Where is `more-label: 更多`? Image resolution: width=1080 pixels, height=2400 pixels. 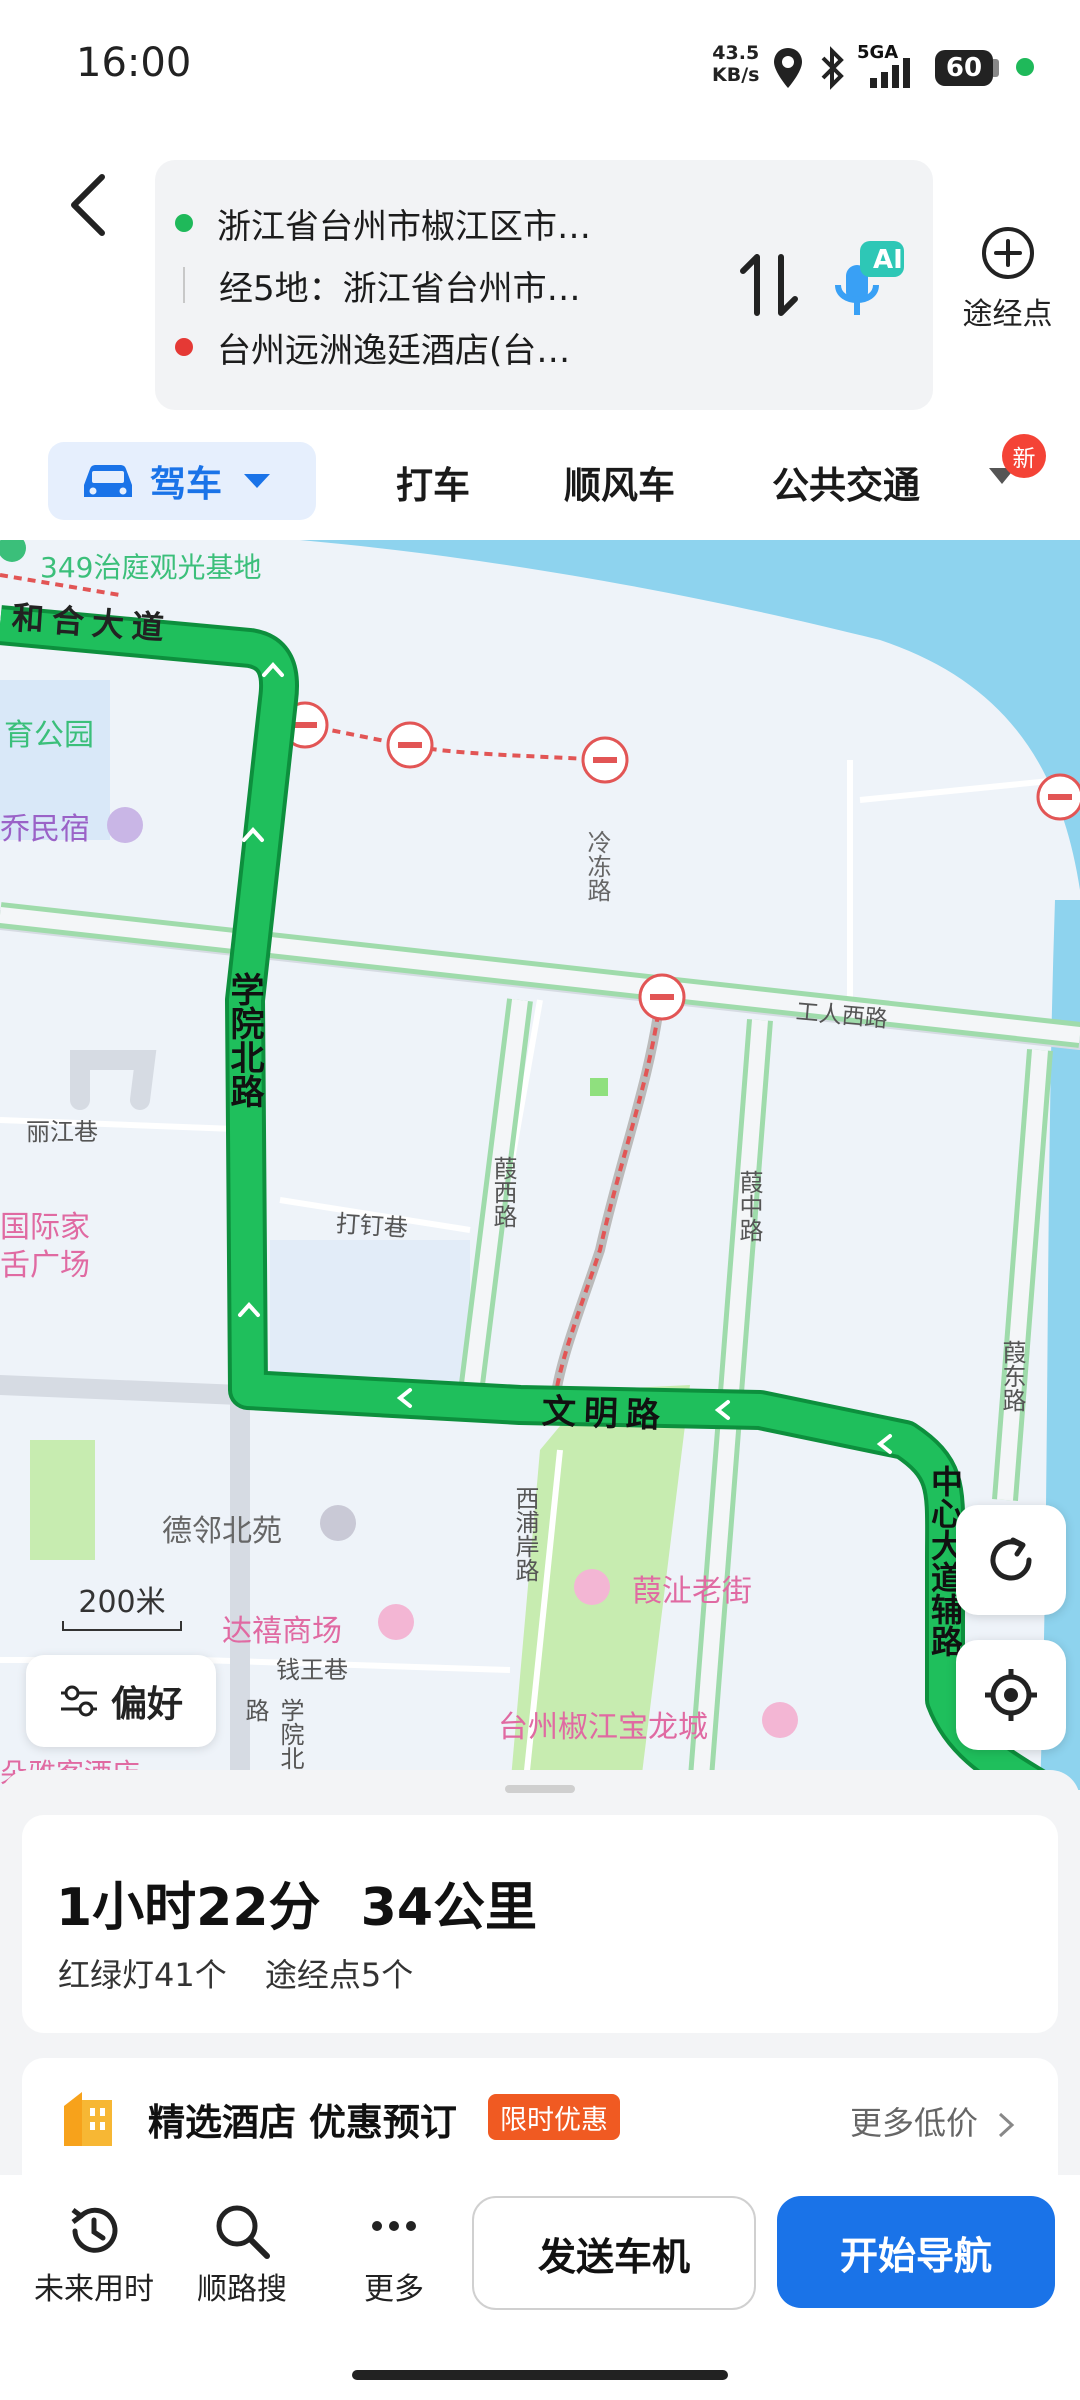
more-label: 更多 is located at coordinates (394, 2289).